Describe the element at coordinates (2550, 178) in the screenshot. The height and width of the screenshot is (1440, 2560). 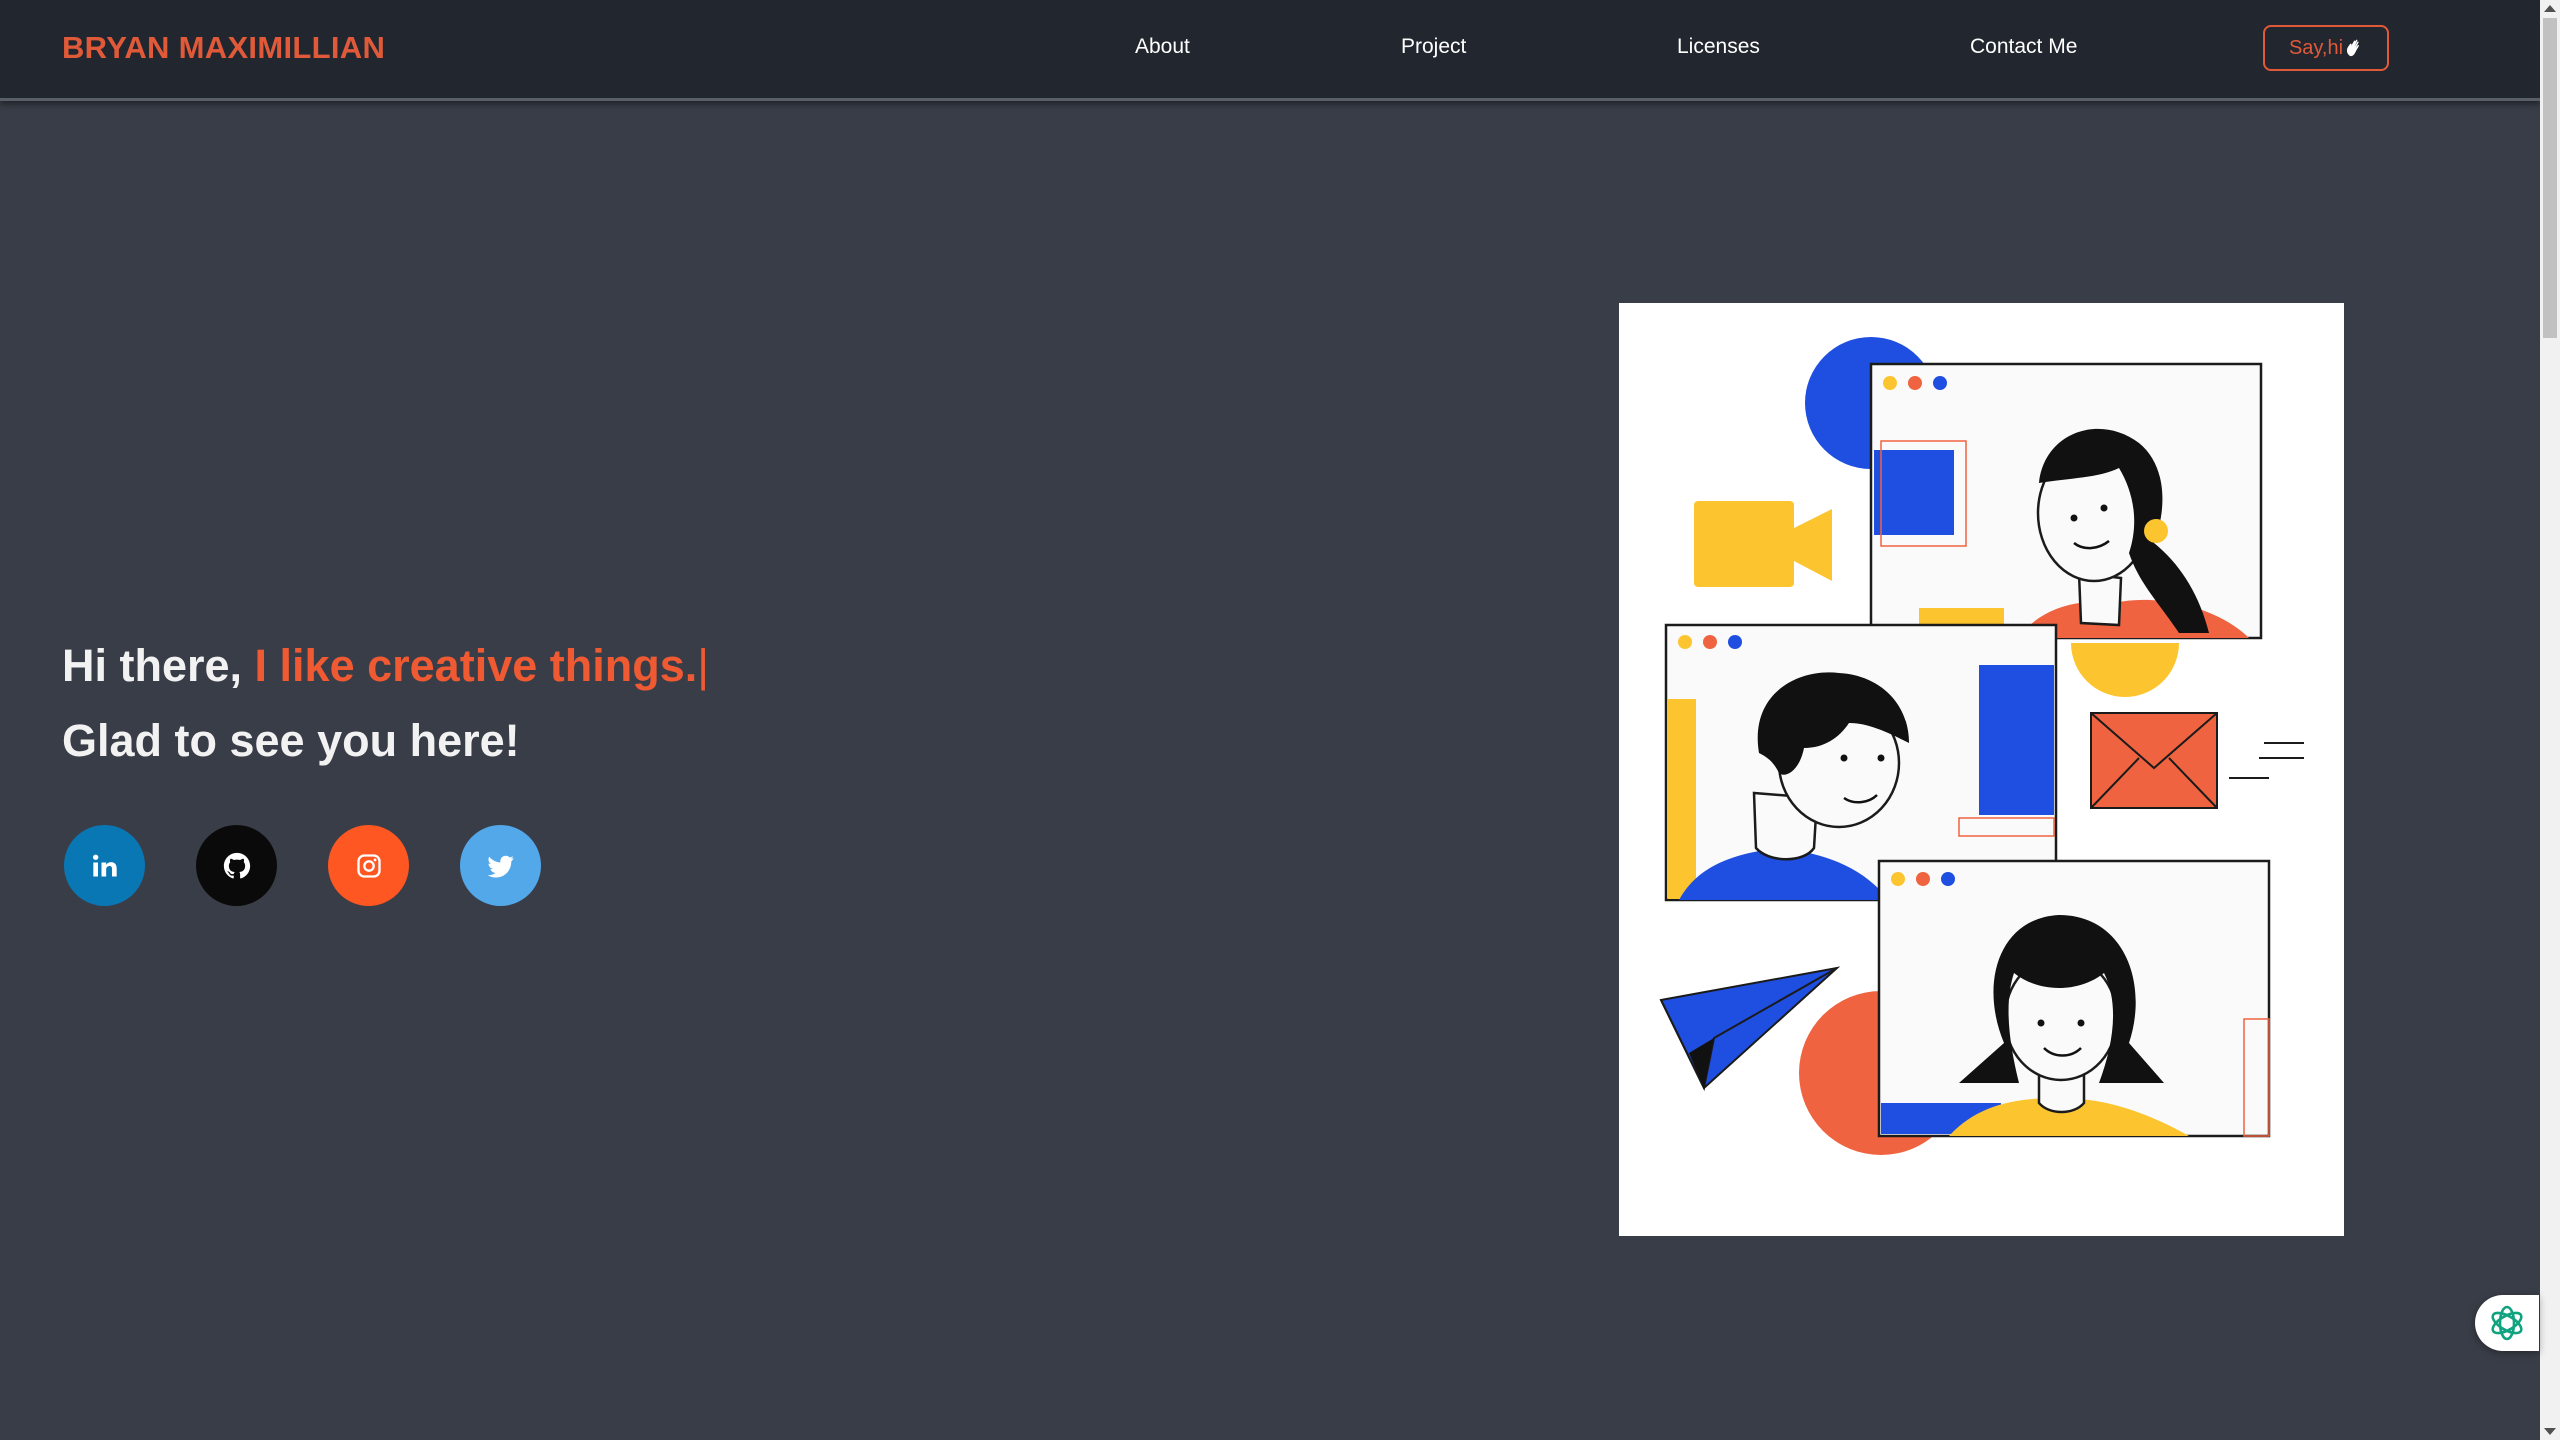
I see `scrollbar-thumb` at that location.